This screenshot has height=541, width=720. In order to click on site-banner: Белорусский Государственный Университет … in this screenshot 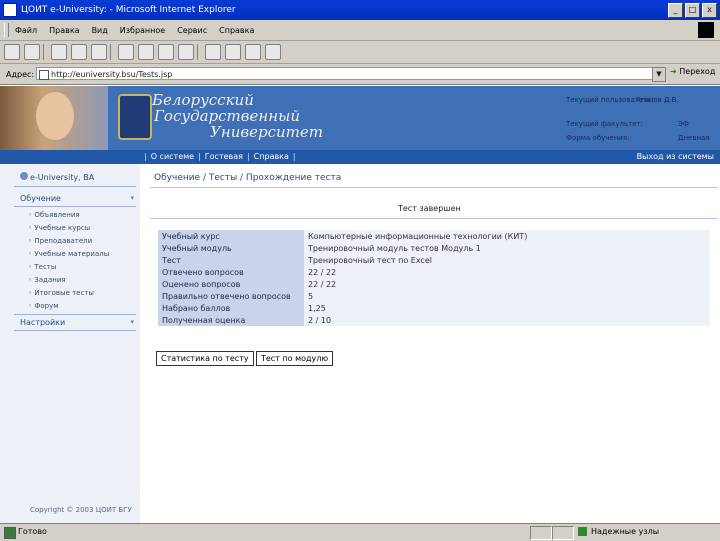, I will do `click(360, 118)`.